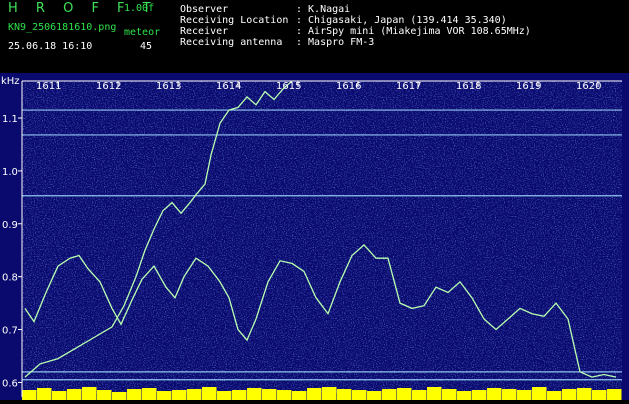 The image size is (629, 404). I want to click on y-tick-label: 0.7, so click(10, 331).